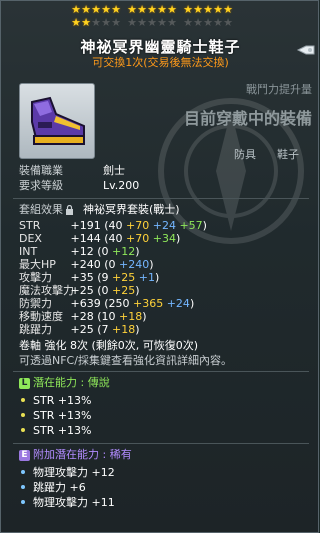  I want to click on potential-header: L 潛在能力 : 傳說, so click(64, 383).